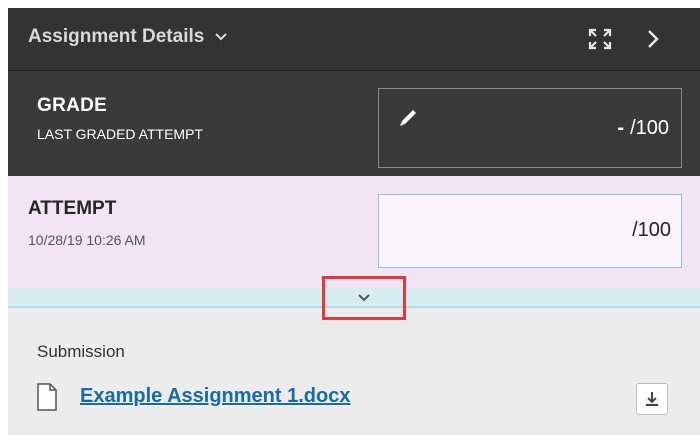 This screenshot has height=435, width=700. I want to click on grade-max: /100, so click(649, 128).